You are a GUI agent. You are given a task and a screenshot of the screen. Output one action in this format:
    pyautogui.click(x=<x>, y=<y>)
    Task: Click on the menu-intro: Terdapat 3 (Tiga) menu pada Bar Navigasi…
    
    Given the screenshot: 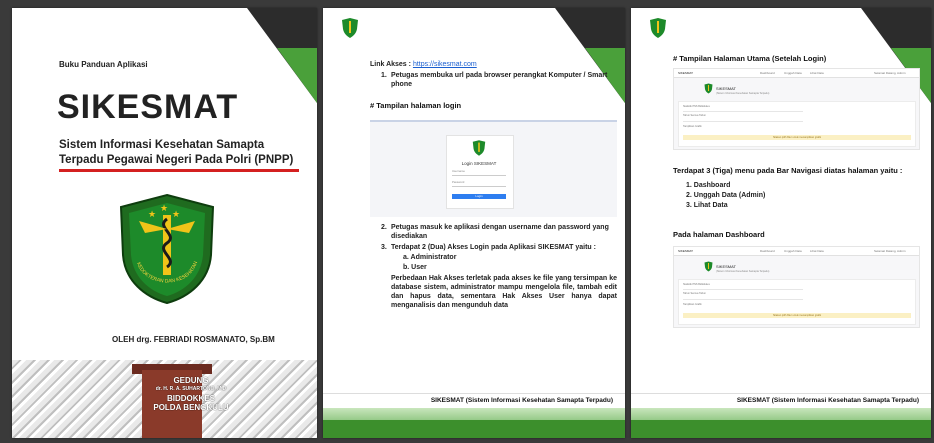 What is the action you would take?
    pyautogui.click(x=788, y=170)
    